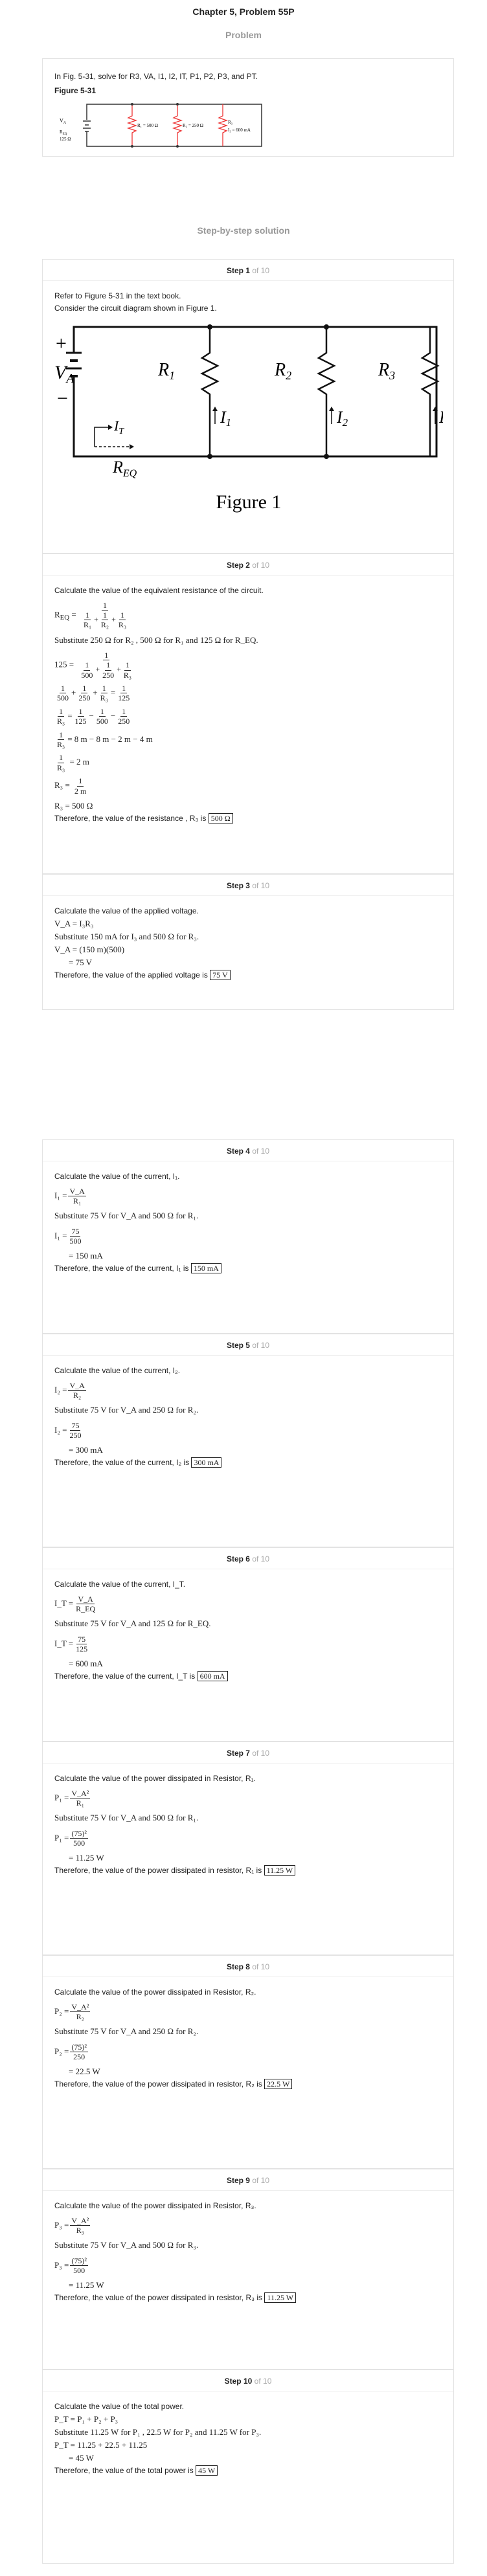 The image size is (487, 2576). I want to click on step-5-formula: I₂ = V_A R₂, so click(70, 1390).